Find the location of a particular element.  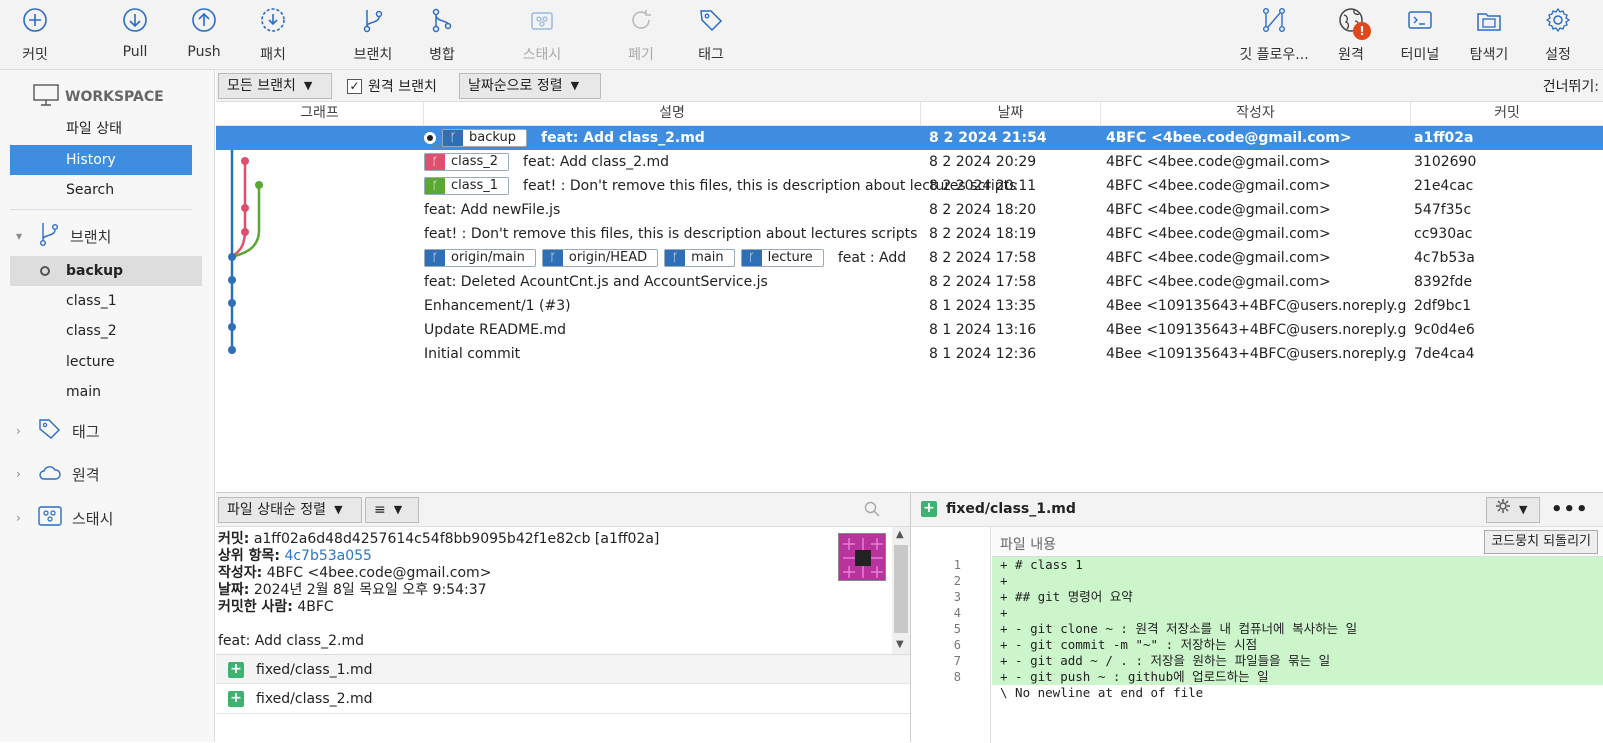

cloud-icon is located at coordinates (50, 474).